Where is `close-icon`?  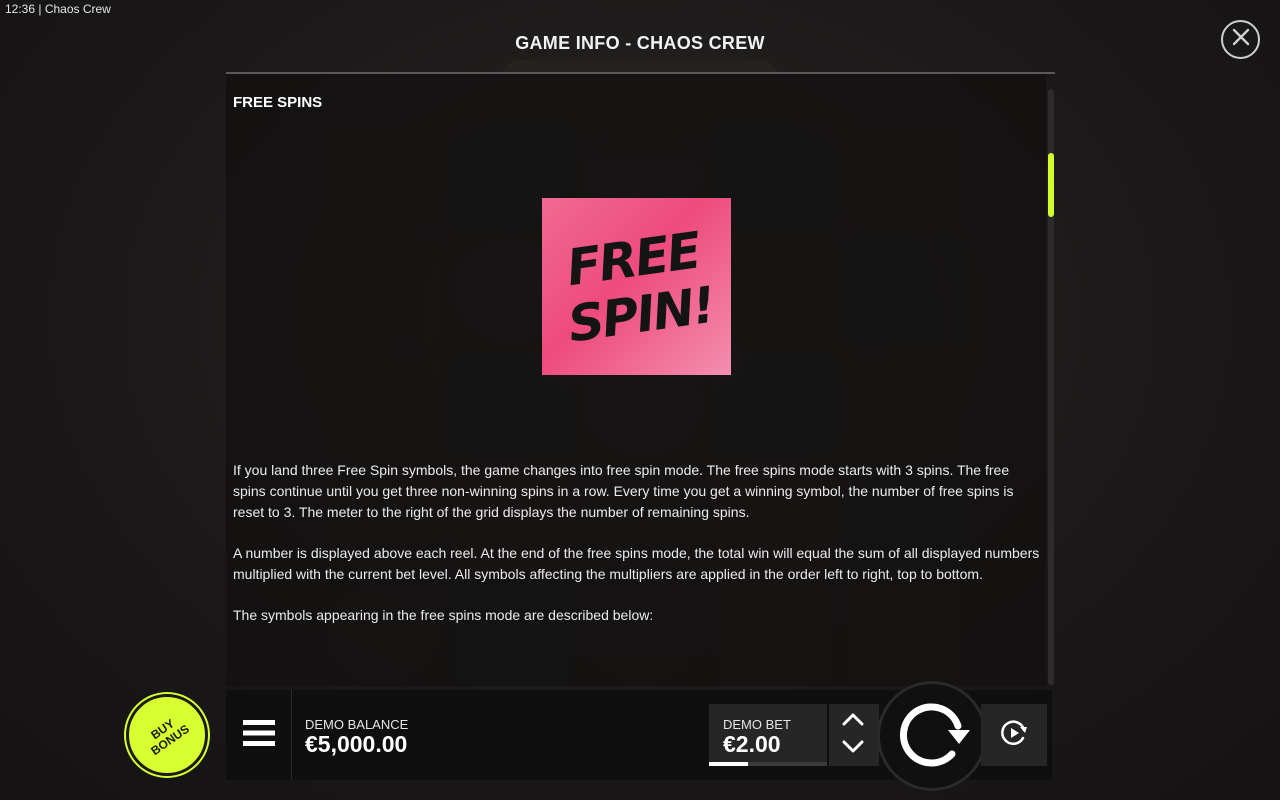
close-icon is located at coordinates (1241, 39).